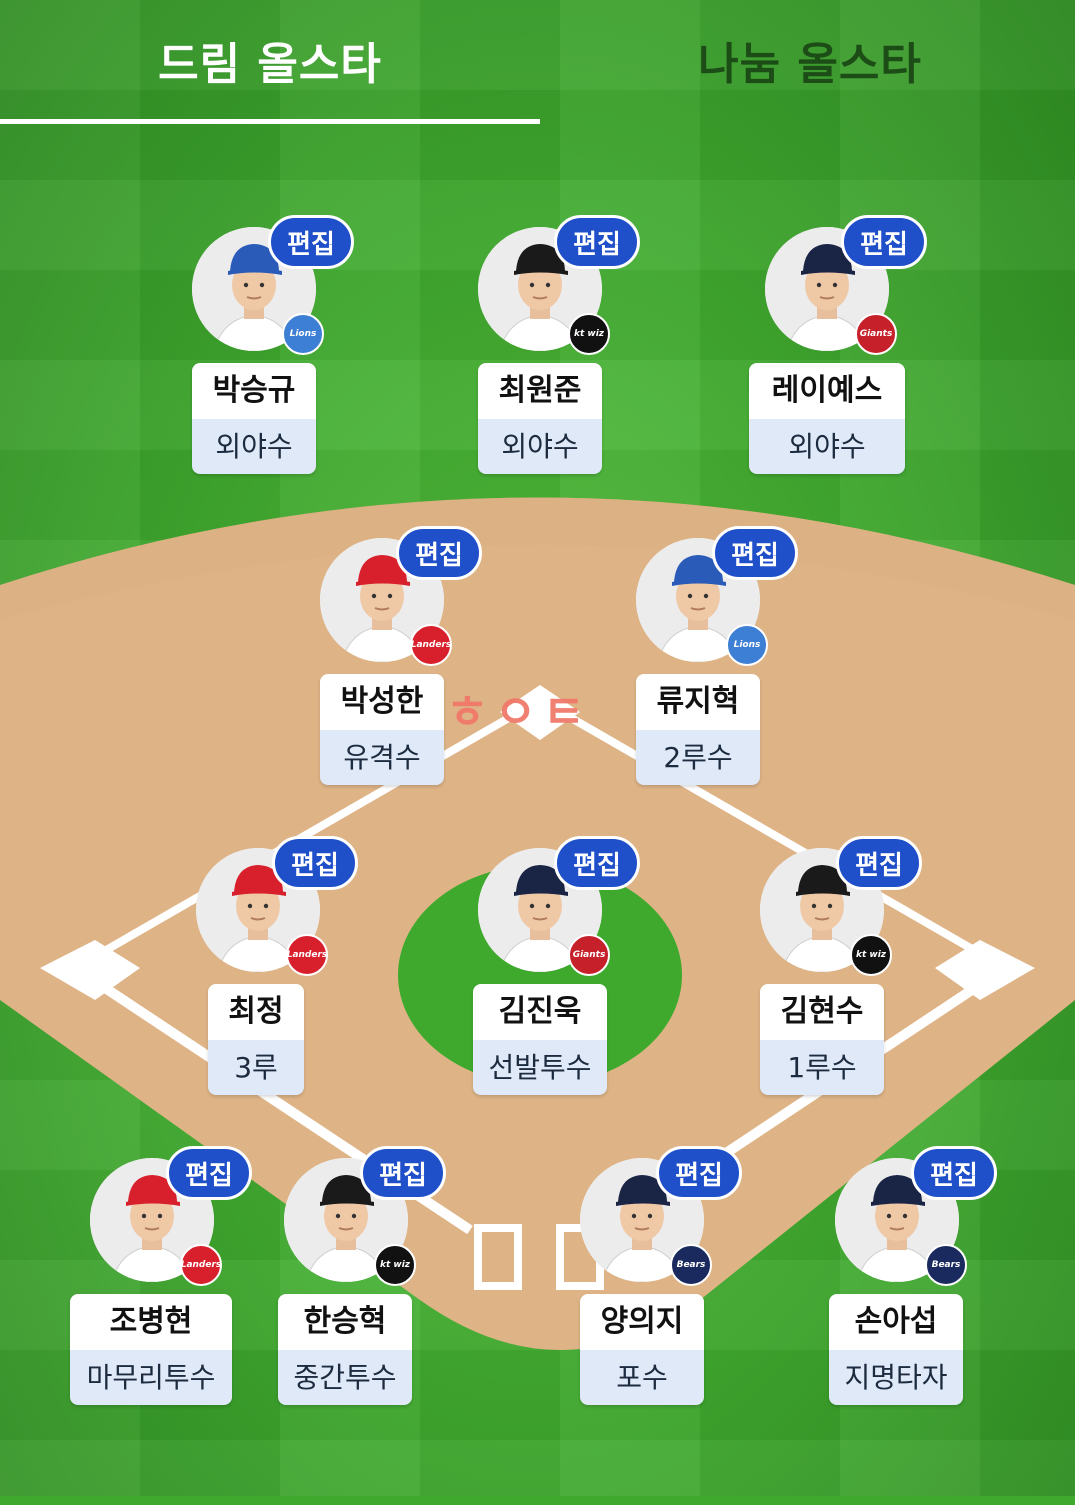 The width and height of the screenshot is (1075, 1505). I want to click on player-slot: Giants 편집레이예스 외야수, so click(887, 351).